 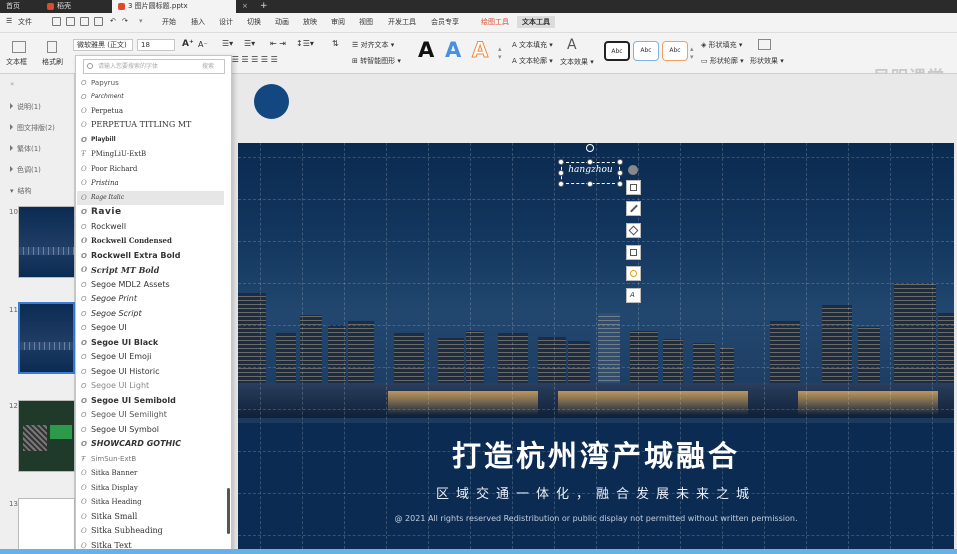 I want to click on section-item: 色调(1), so click(x=25, y=170).